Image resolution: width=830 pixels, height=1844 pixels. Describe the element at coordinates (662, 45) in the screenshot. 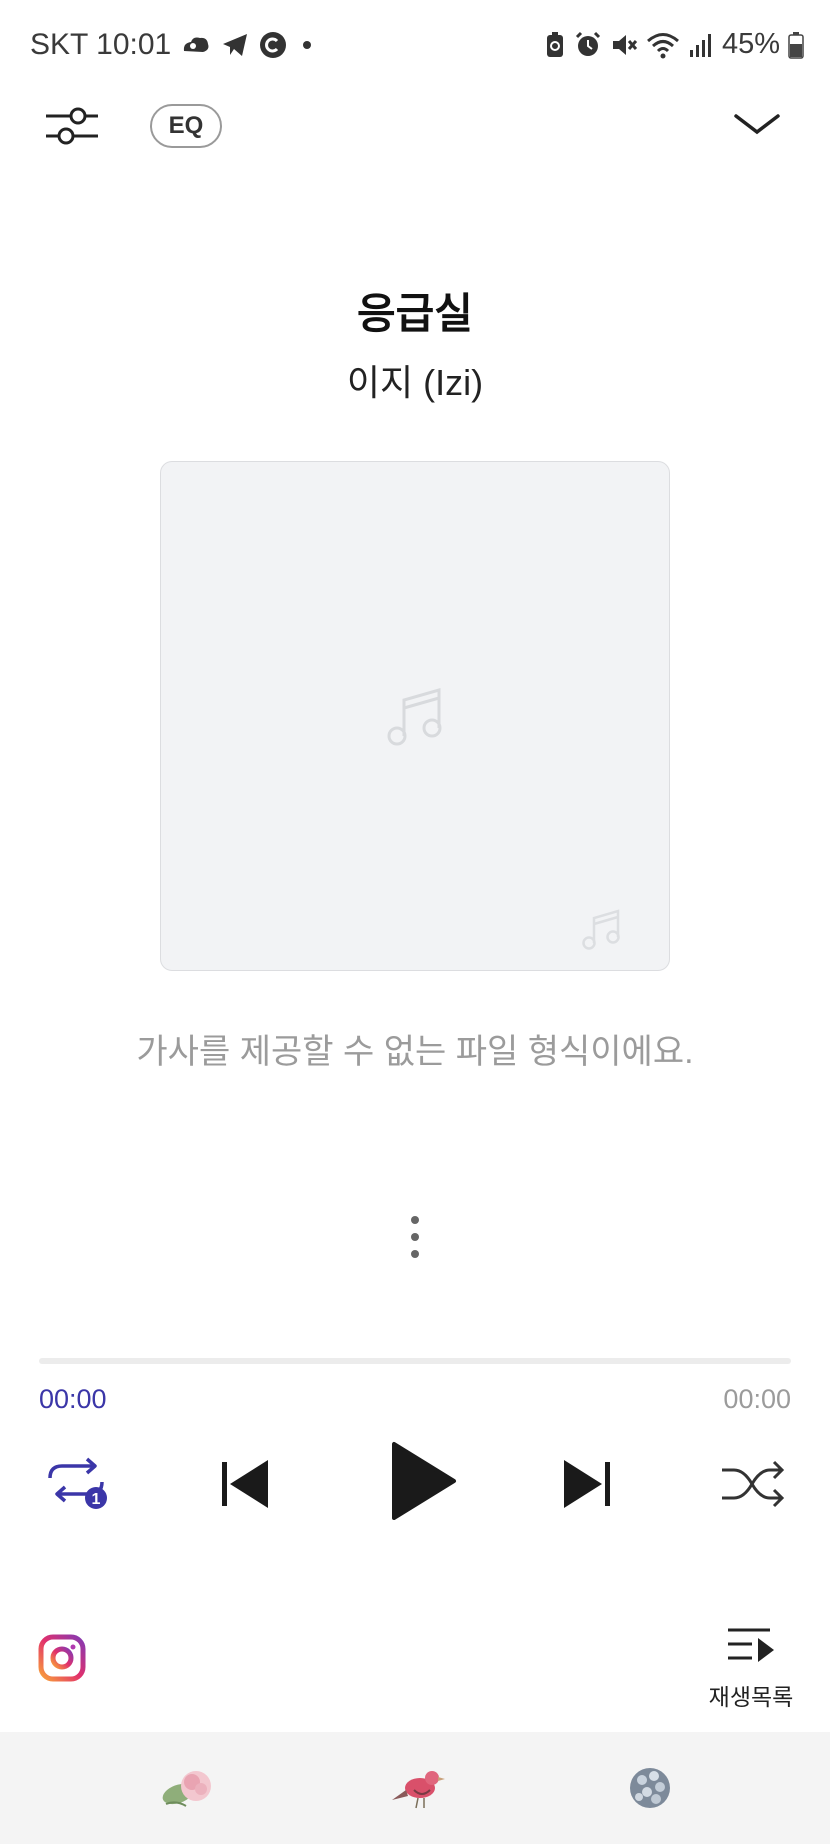

I see `wifi-icon` at that location.